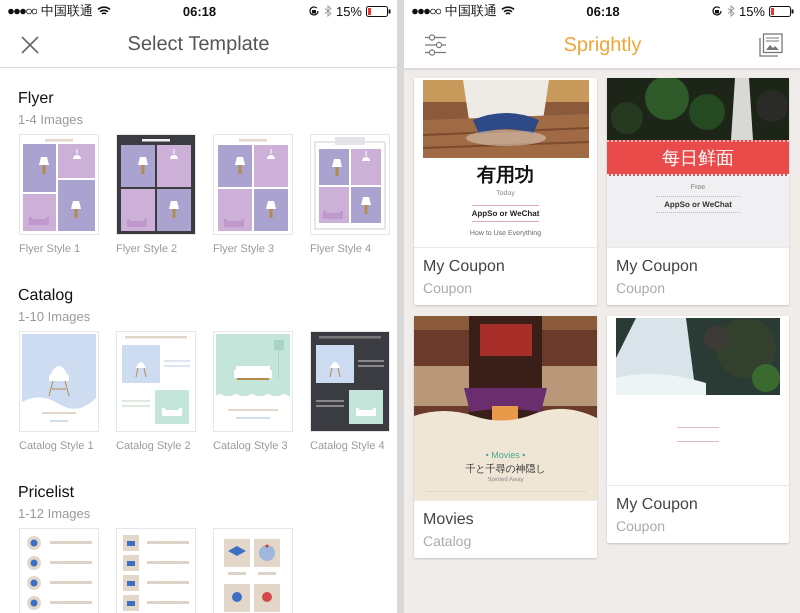  I want to click on template-label: Catalog Style 4, so click(348, 446).